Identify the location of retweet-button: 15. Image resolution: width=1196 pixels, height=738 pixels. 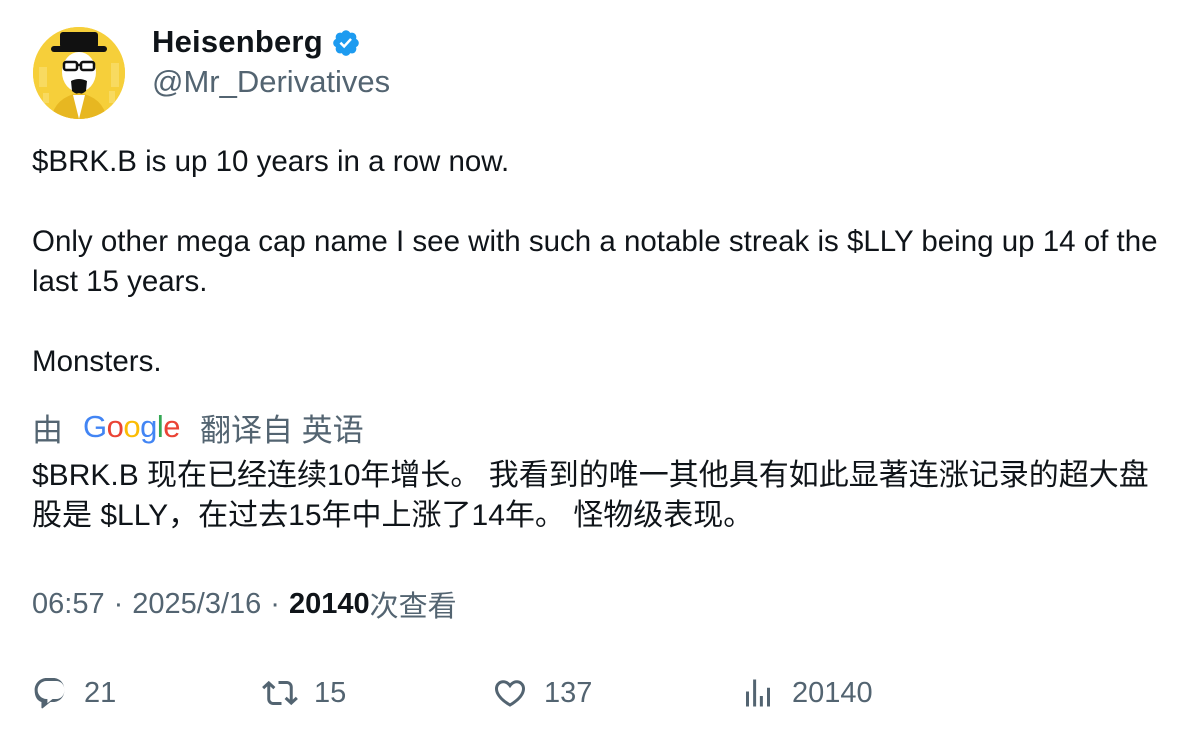
(304, 693).